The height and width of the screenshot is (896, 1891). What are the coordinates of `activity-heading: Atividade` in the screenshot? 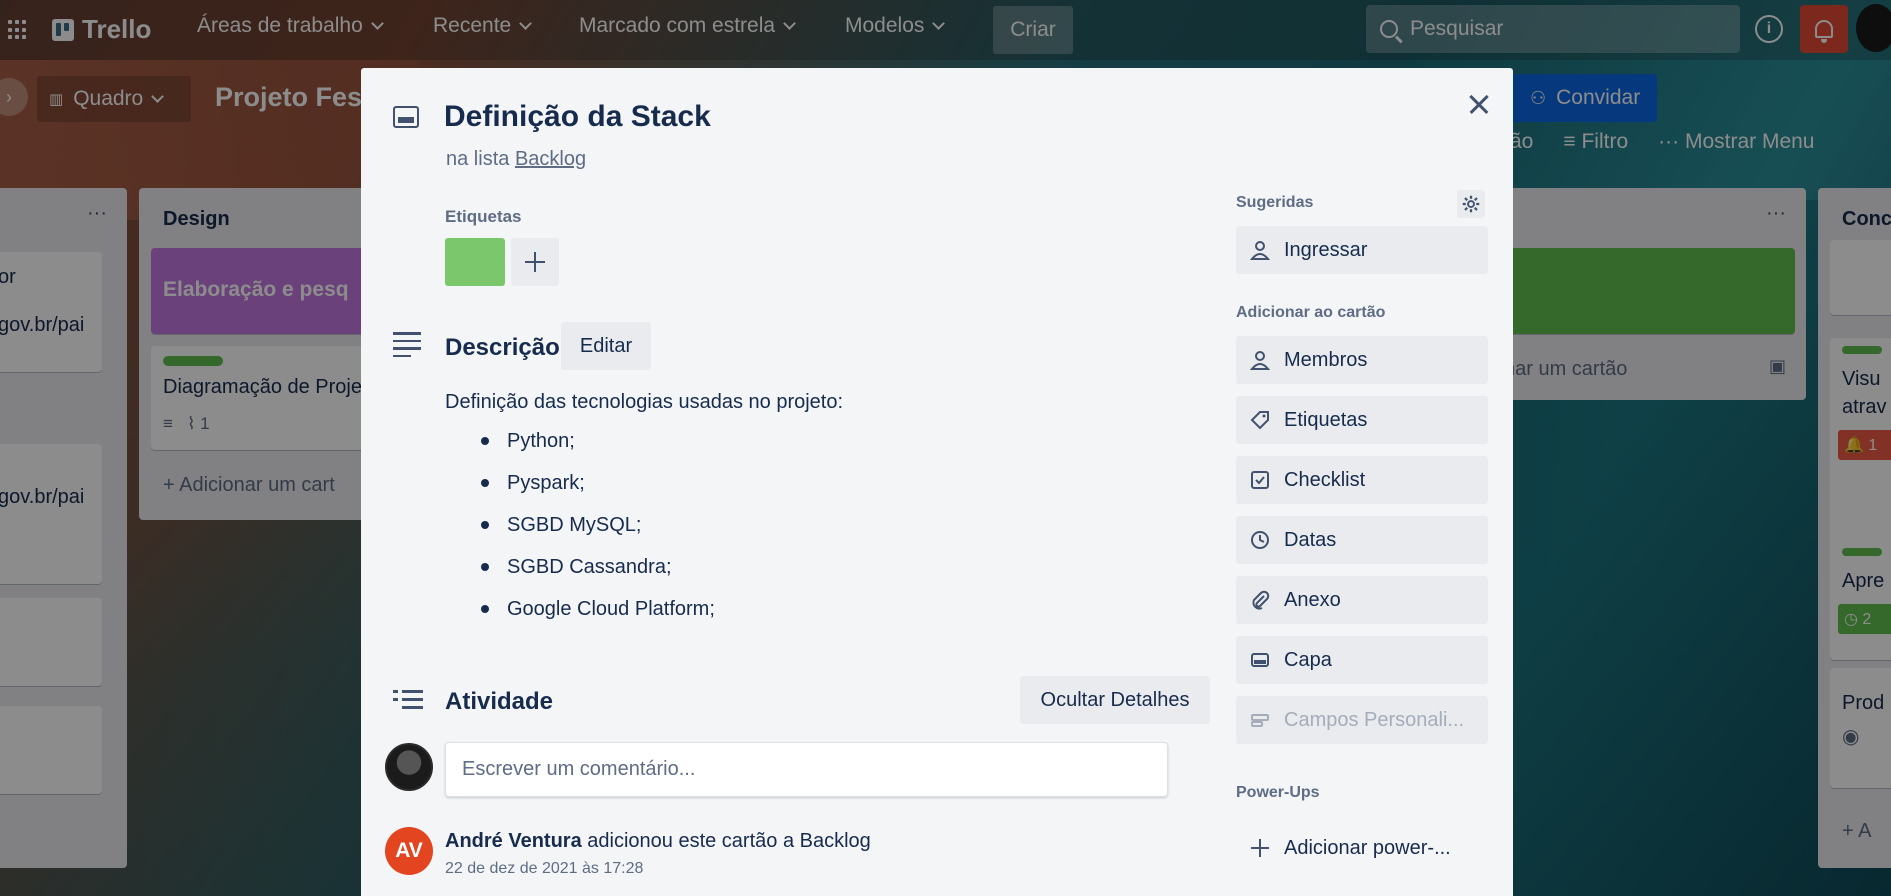 It's located at (499, 701).